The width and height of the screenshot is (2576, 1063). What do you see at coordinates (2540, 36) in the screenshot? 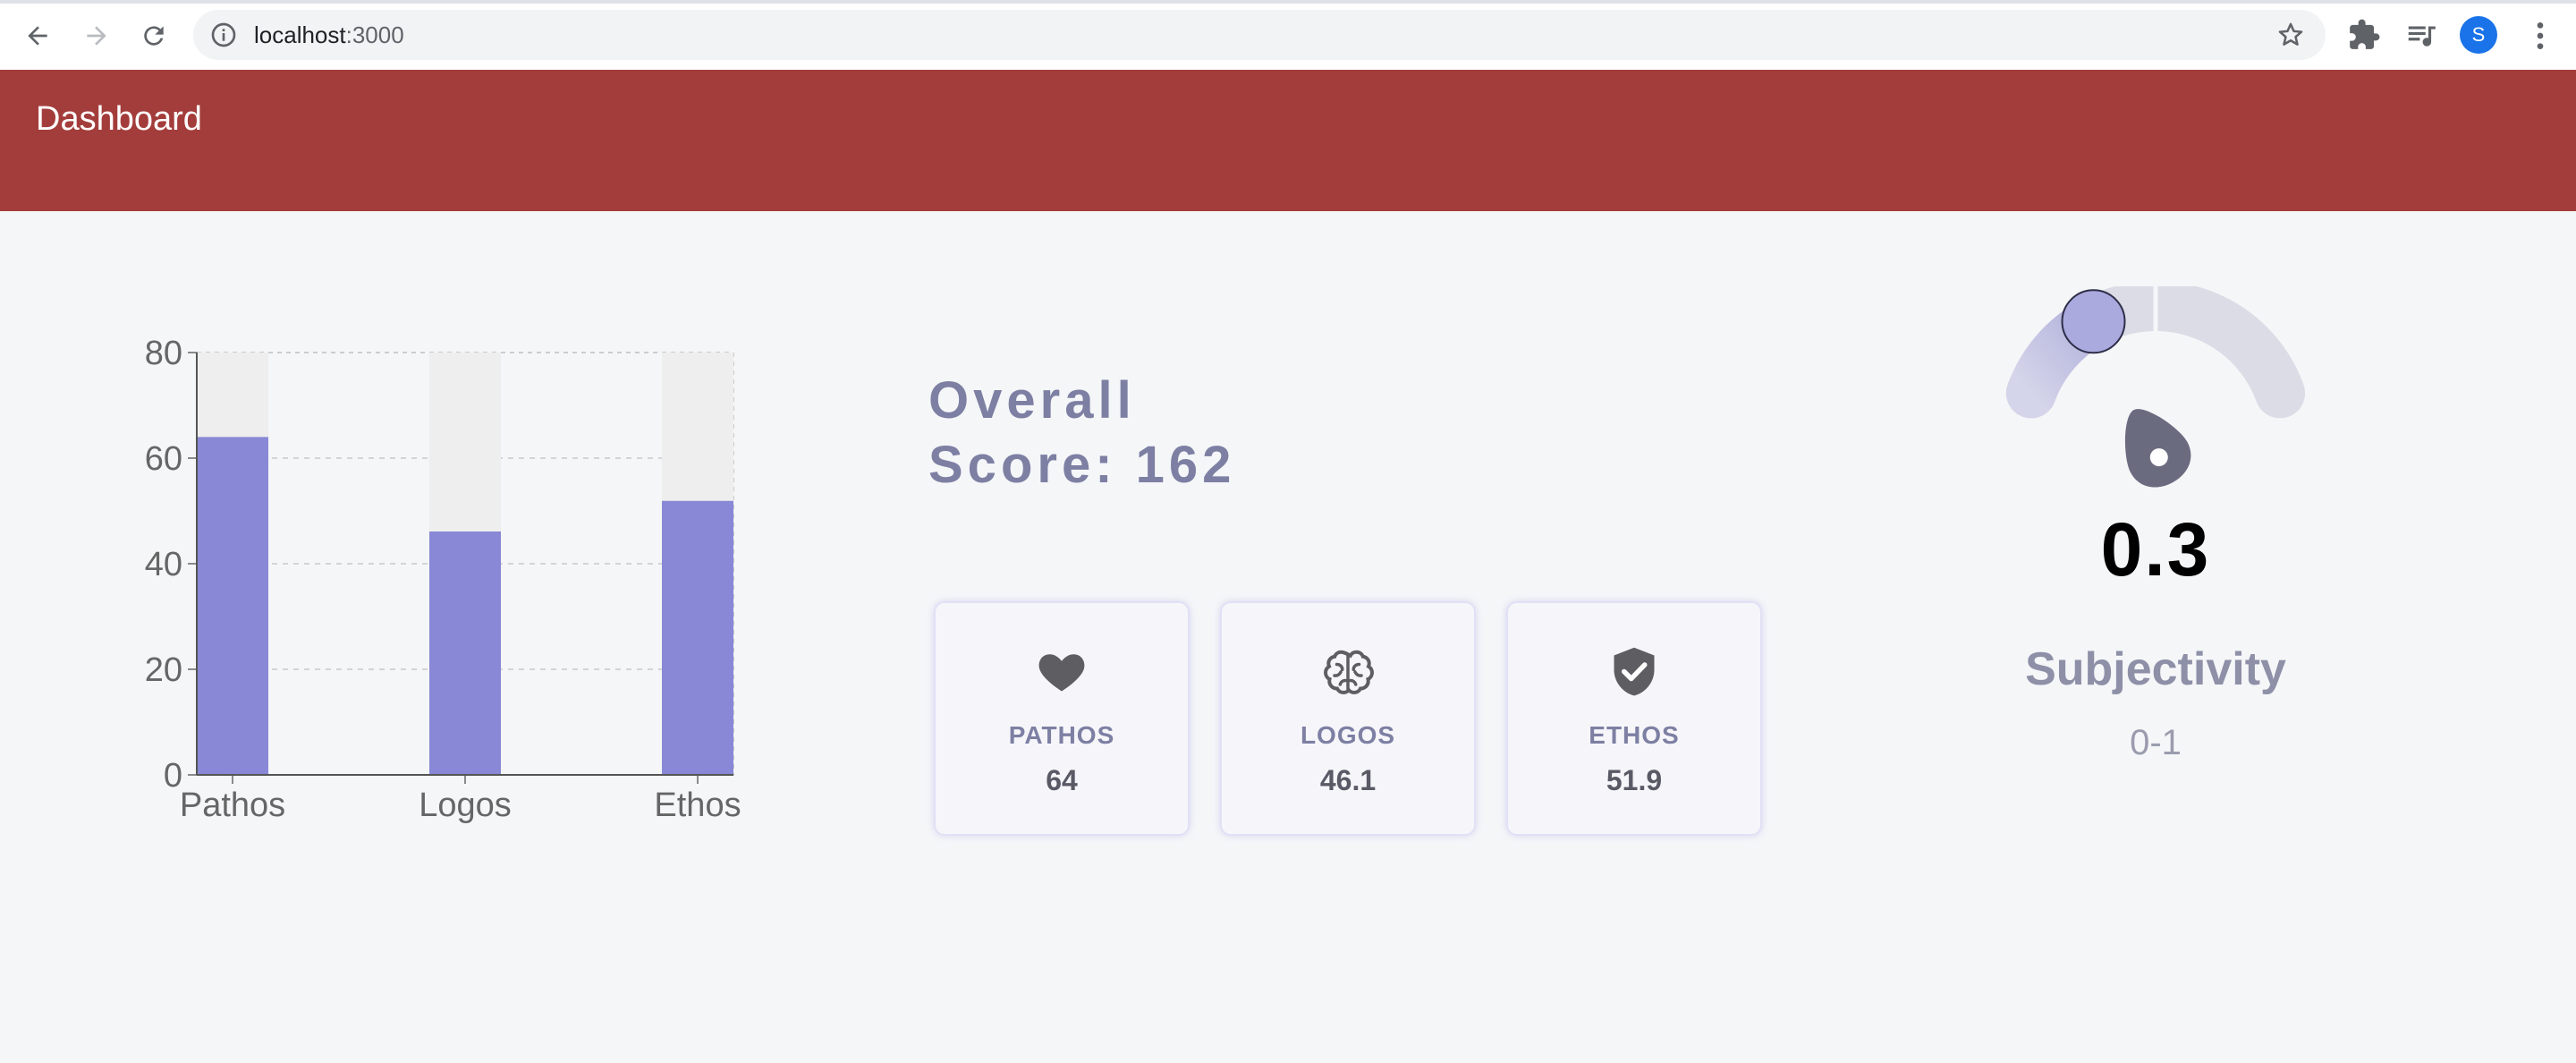
I see `more-vertical-icon` at bounding box center [2540, 36].